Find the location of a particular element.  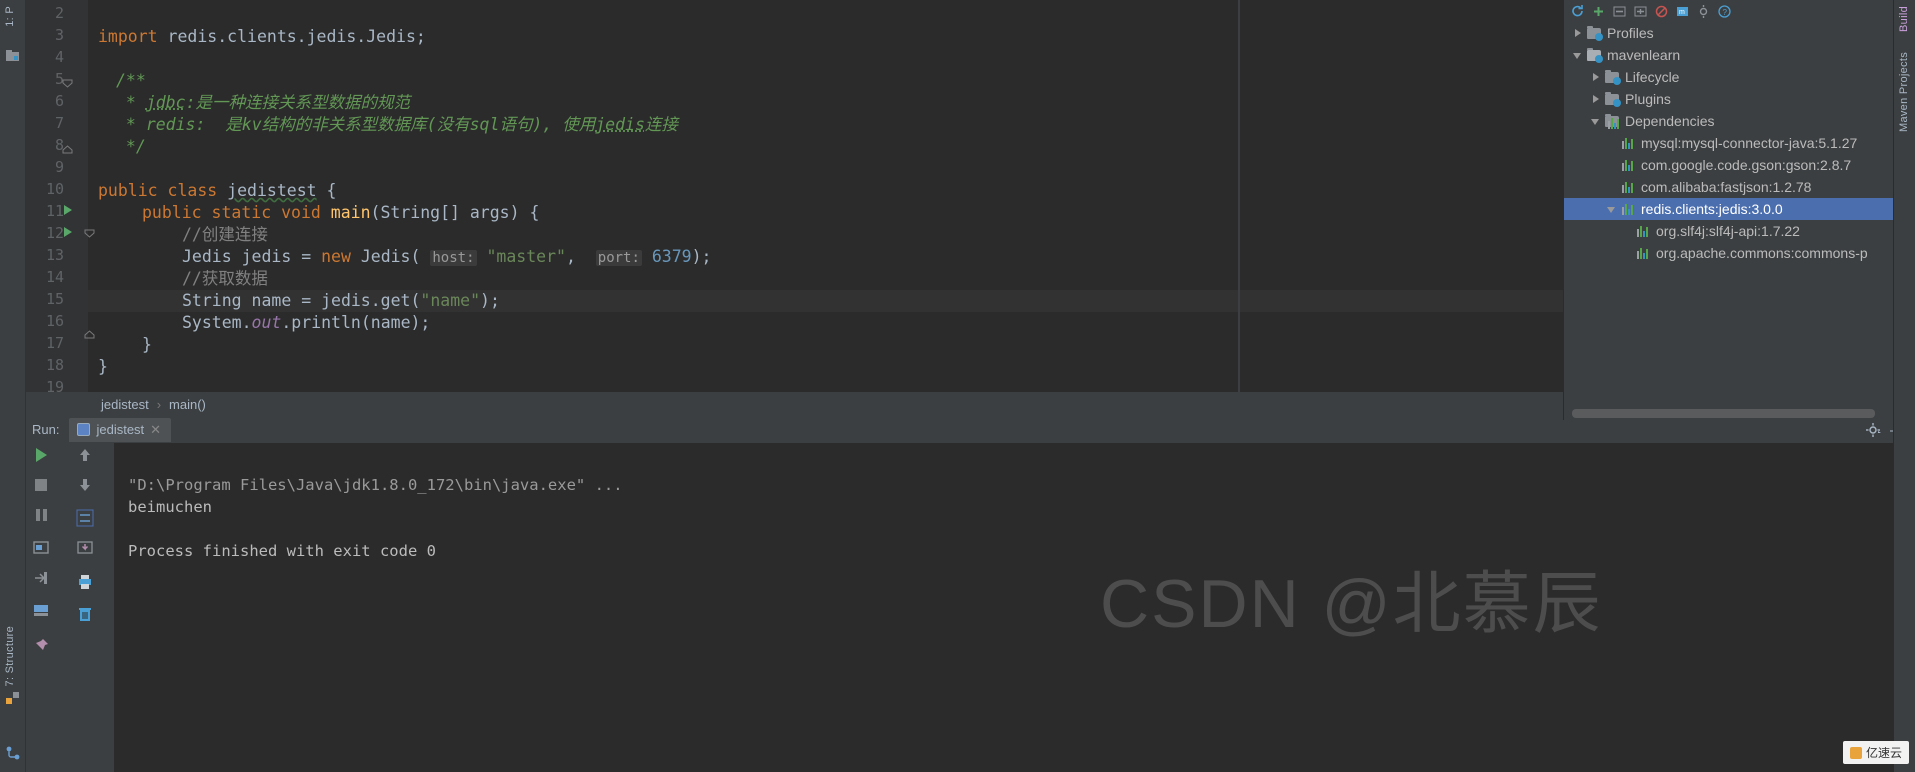

run-toolbar-right is located at coordinates (85, 607).